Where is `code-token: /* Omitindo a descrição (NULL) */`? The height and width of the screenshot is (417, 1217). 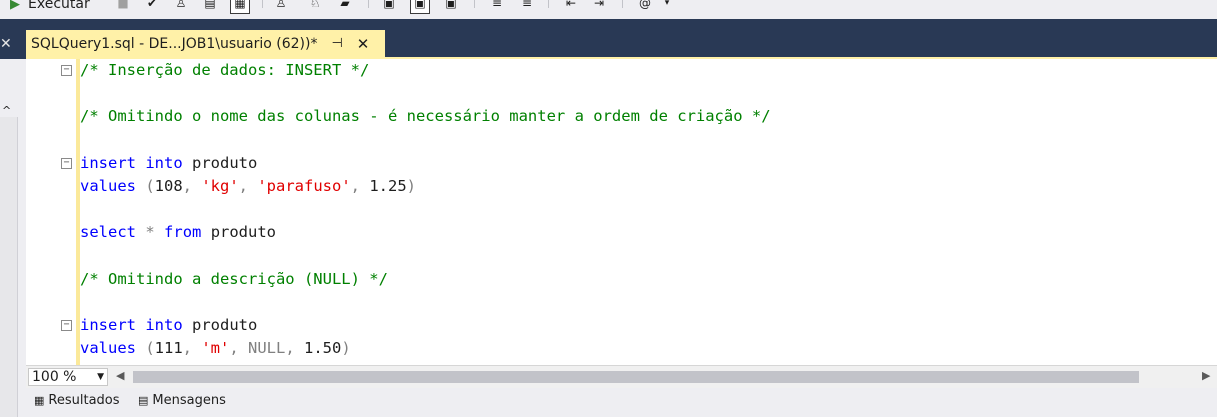
code-token: /* Omitindo a descrição (NULL) */ is located at coordinates (234, 278).